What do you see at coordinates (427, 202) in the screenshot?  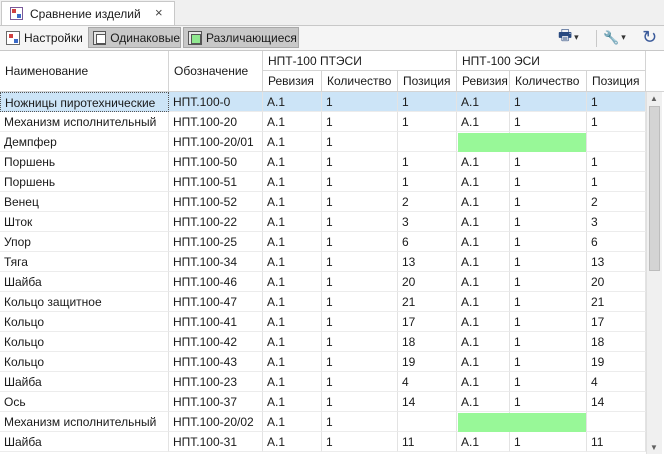 I see `cell-a-pos: 2` at bounding box center [427, 202].